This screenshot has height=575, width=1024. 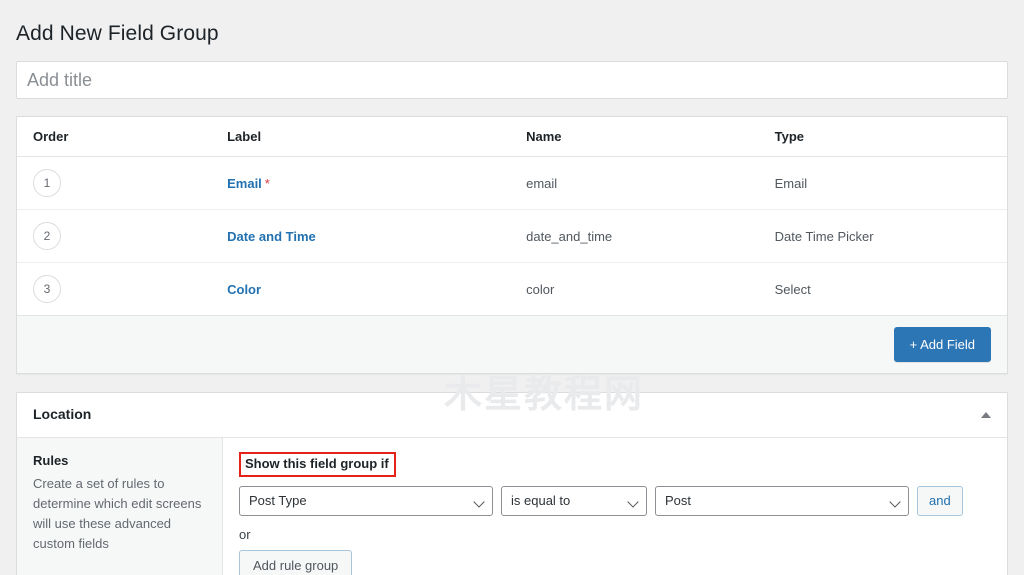 I want to click on column-header-name: Name, so click(x=650, y=137).